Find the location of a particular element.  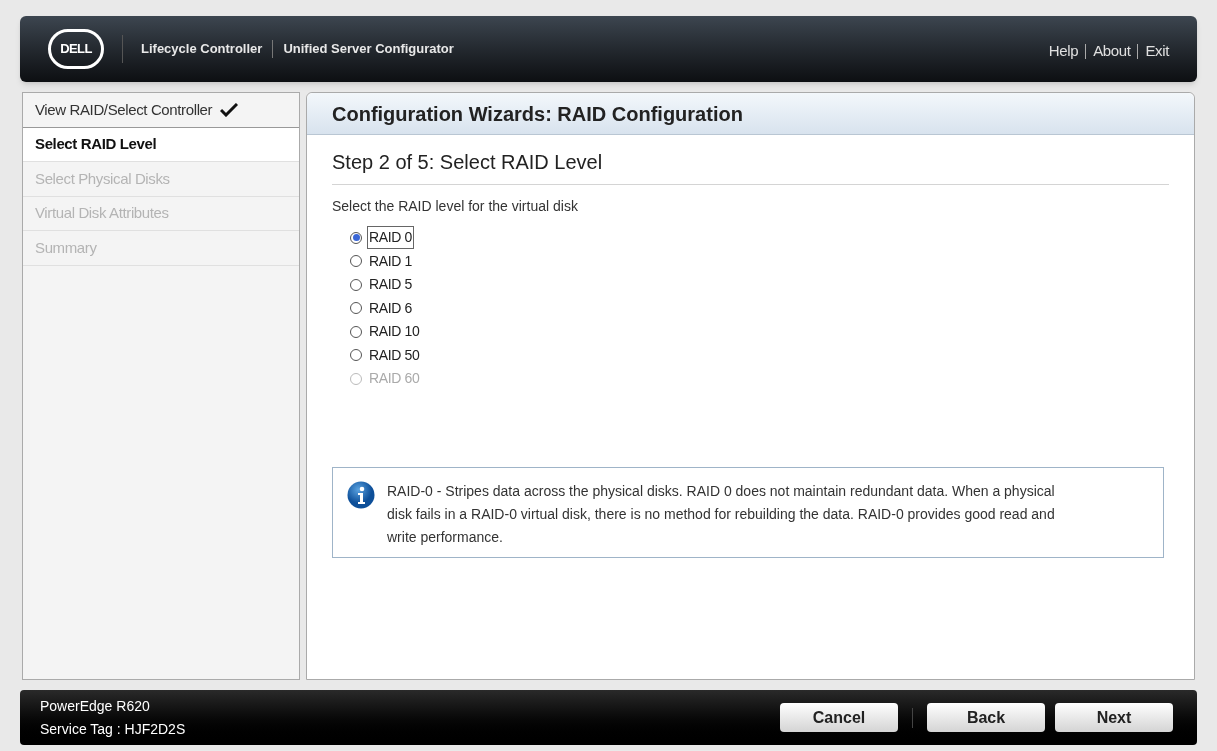

header-link: Help is located at coordinates (1063, 51).